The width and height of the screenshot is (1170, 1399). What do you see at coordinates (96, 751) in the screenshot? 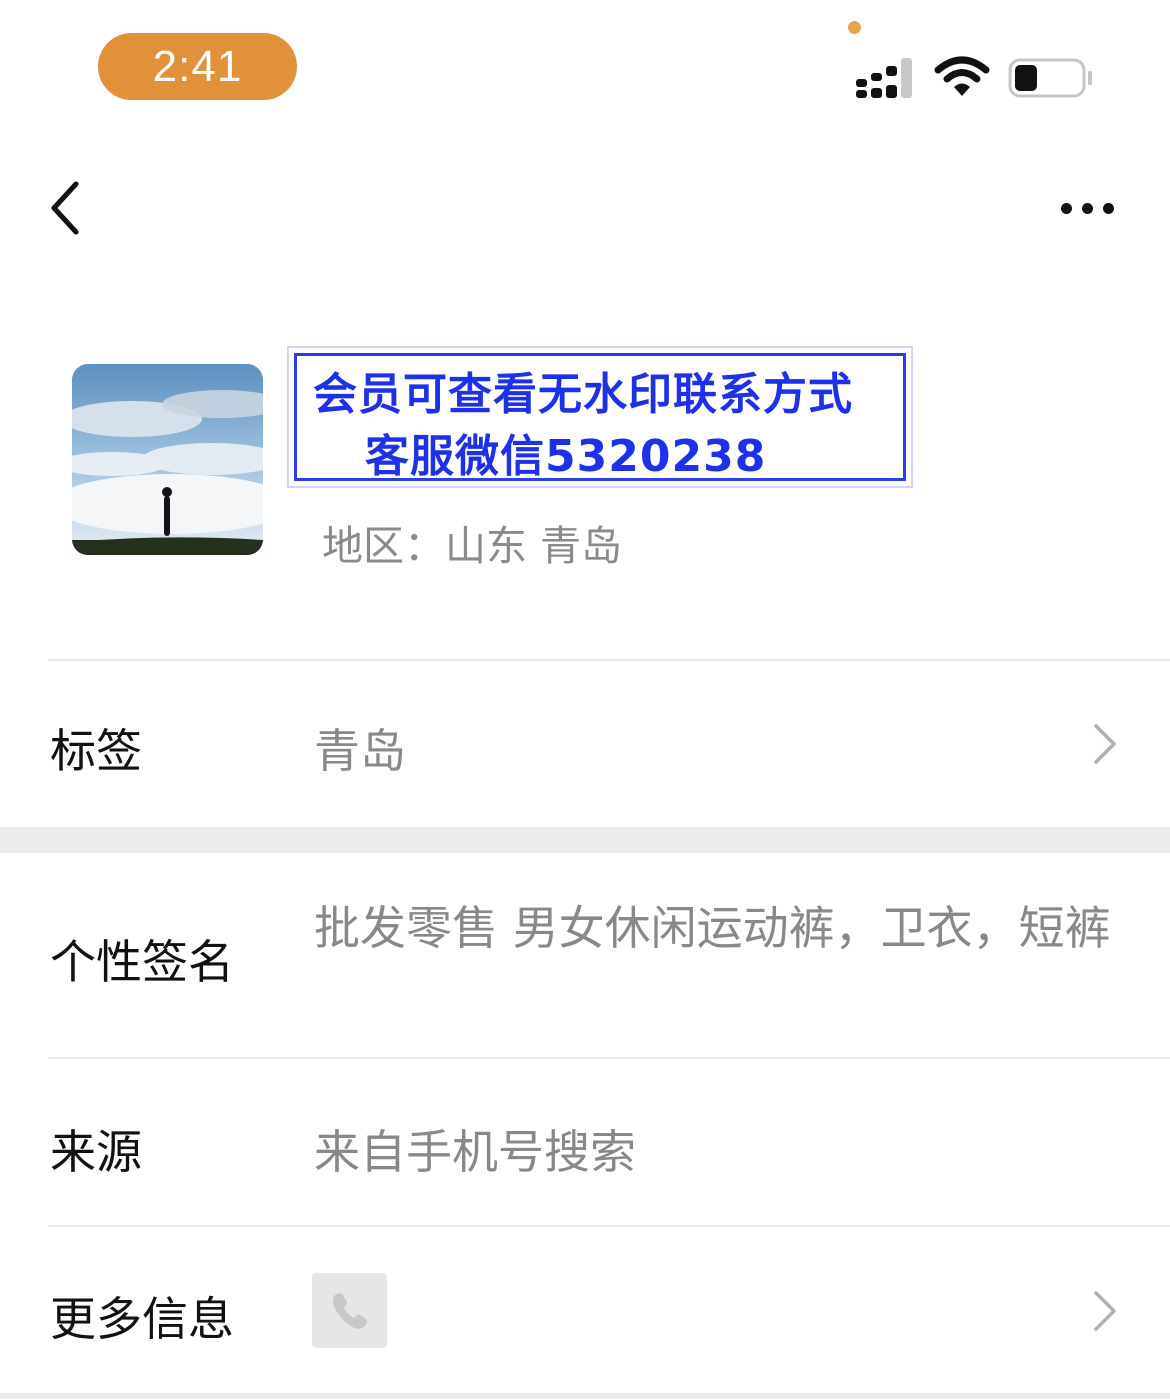
I see `tags-label: 标签` at bounding box center [96, 751].